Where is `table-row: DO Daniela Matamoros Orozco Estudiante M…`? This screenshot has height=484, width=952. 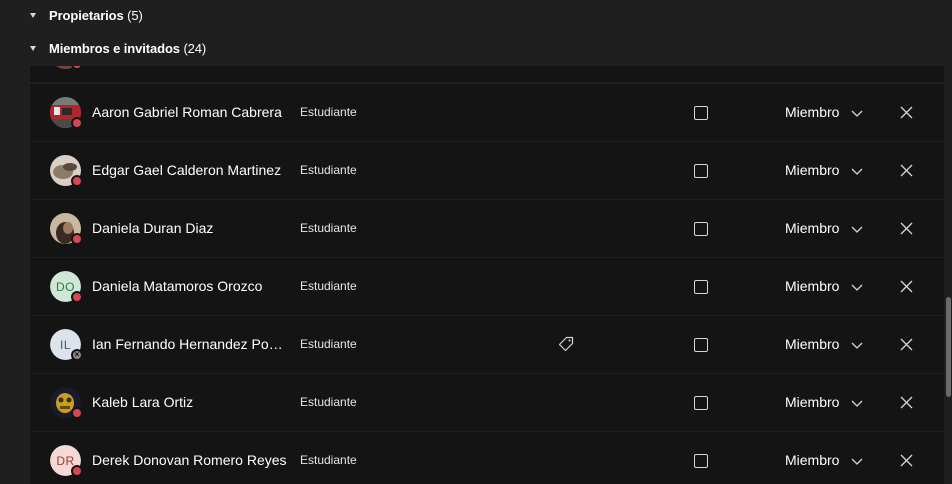
table-row: DO Daniela Matamoros Orozco Estudiante M… is located at coordinates (487, 286).